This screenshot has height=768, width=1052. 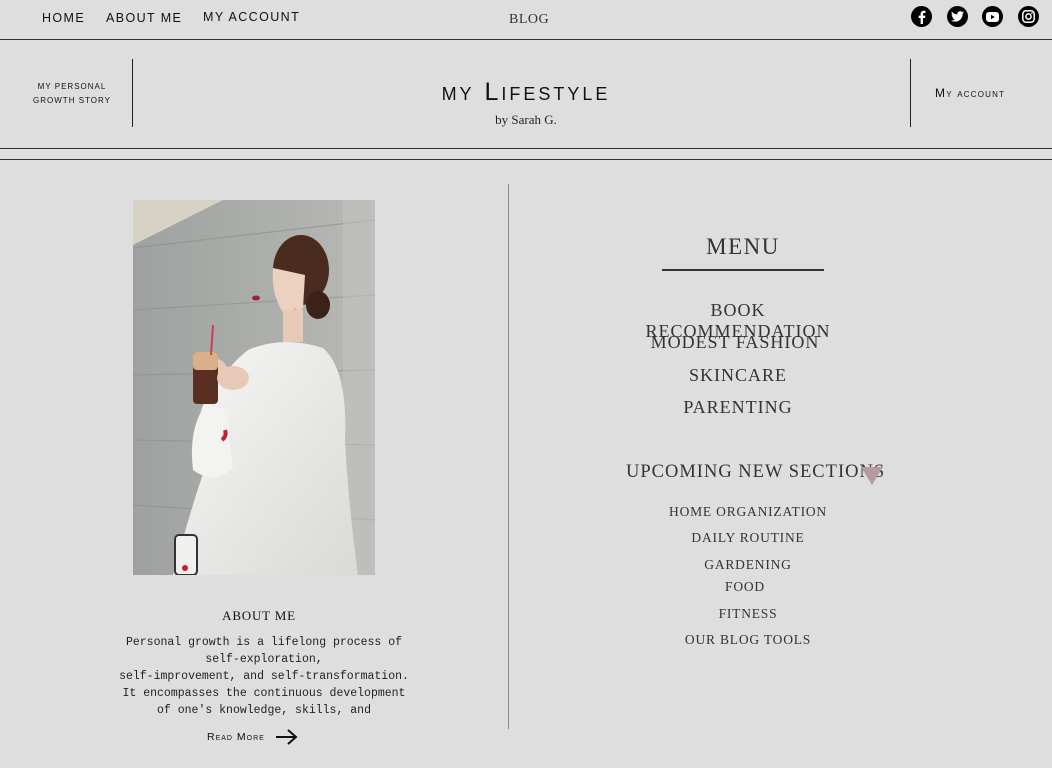 I want to click on nav-home-link: HOME, so click(x=63, y=18).